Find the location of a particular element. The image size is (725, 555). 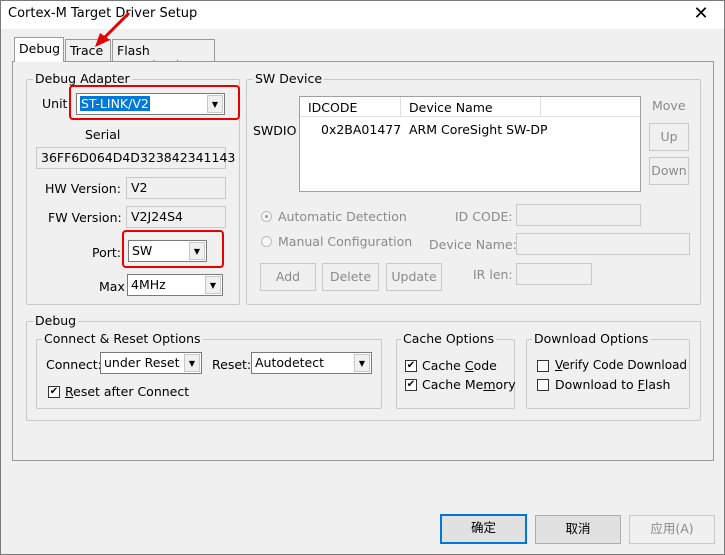

move-down-button: Down is located at coordinates (669, 171).